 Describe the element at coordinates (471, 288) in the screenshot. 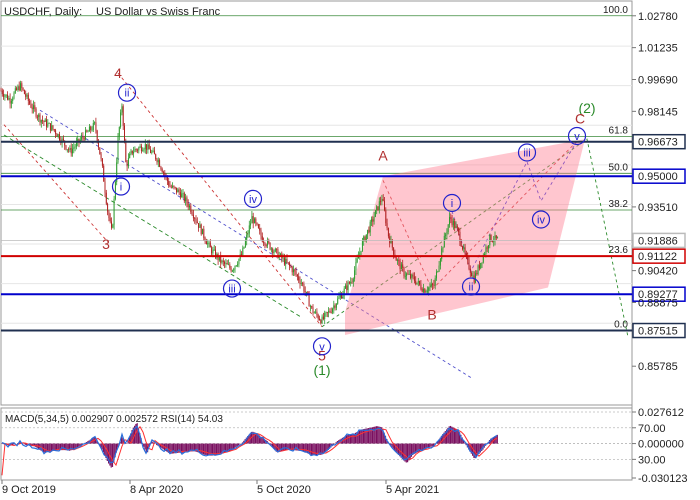

I see `wave-label: ii` at that location.